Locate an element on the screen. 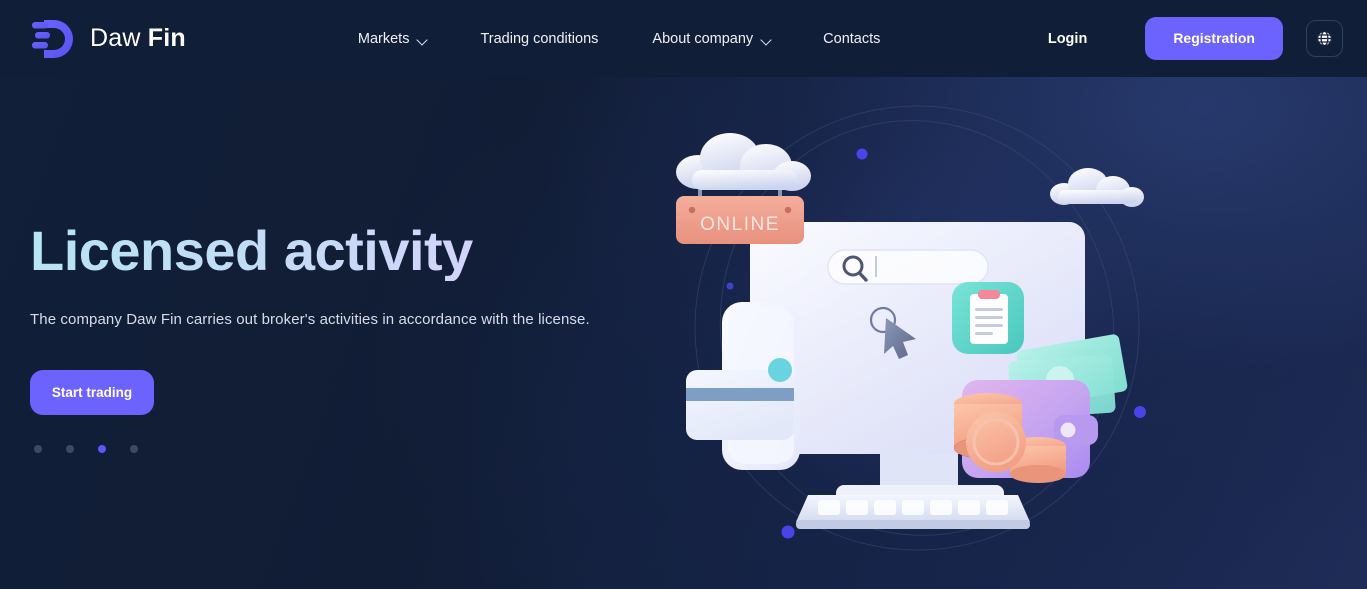 The height and width of the screenshot is (589, 1367). clipboard-icon is located at coordinates (988, 318).